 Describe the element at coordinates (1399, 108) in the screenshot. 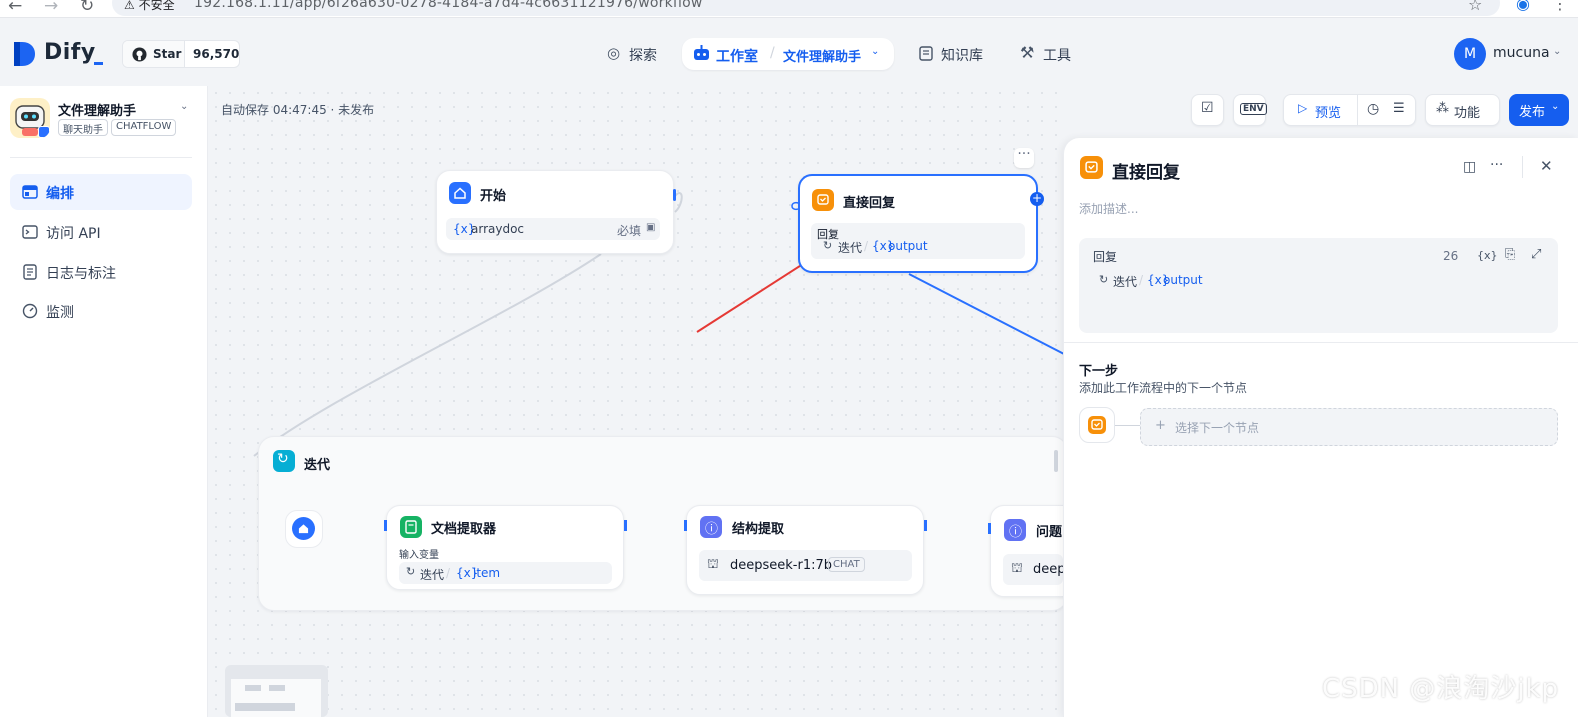

I see `variables-list-icon: ☰` at that location.